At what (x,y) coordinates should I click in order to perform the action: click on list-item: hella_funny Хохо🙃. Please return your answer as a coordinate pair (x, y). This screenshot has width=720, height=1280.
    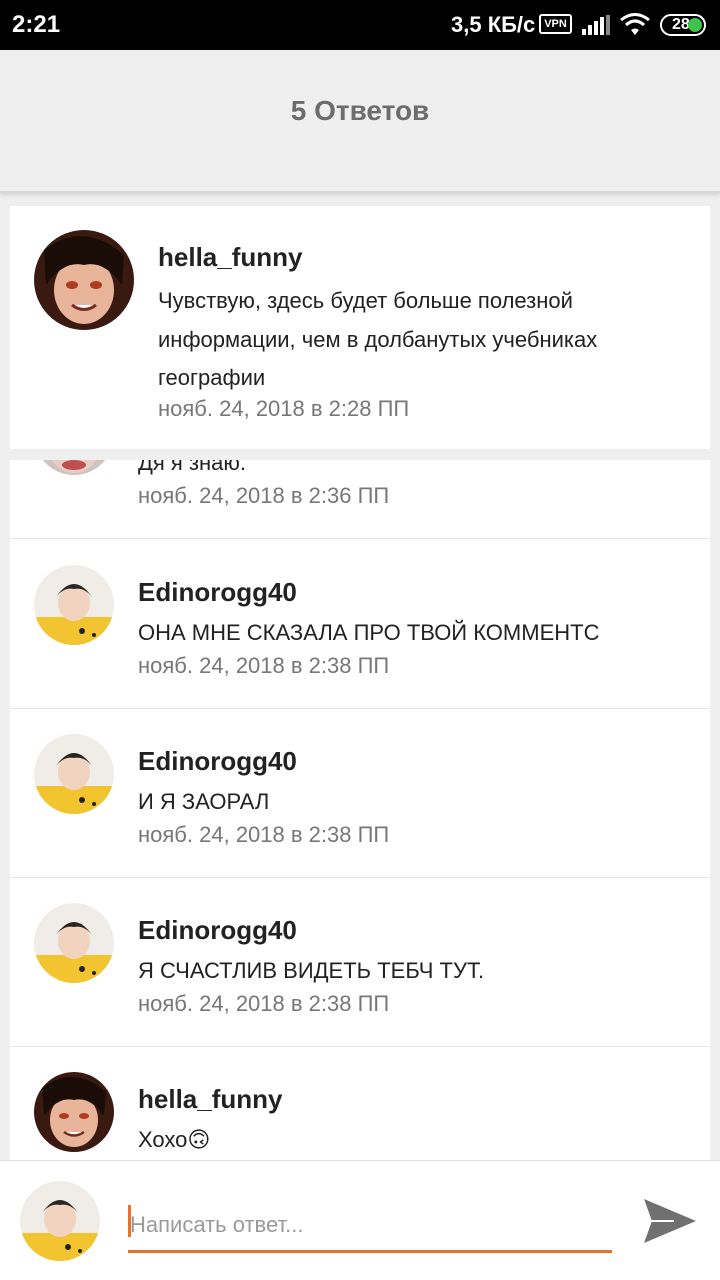
    Looking at the image, I should click on (360, 1103).